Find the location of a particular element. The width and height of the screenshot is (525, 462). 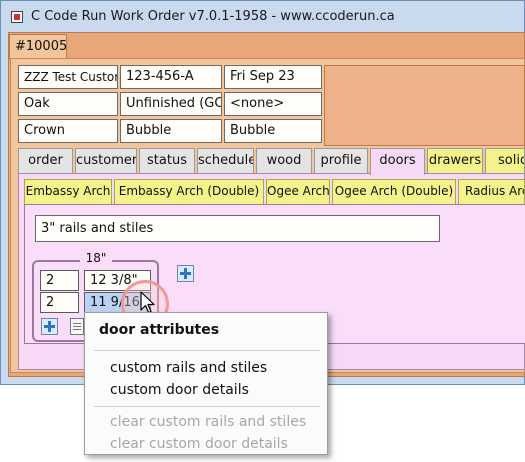

style-field-2: Bubble is located at coordinates (273, 131).